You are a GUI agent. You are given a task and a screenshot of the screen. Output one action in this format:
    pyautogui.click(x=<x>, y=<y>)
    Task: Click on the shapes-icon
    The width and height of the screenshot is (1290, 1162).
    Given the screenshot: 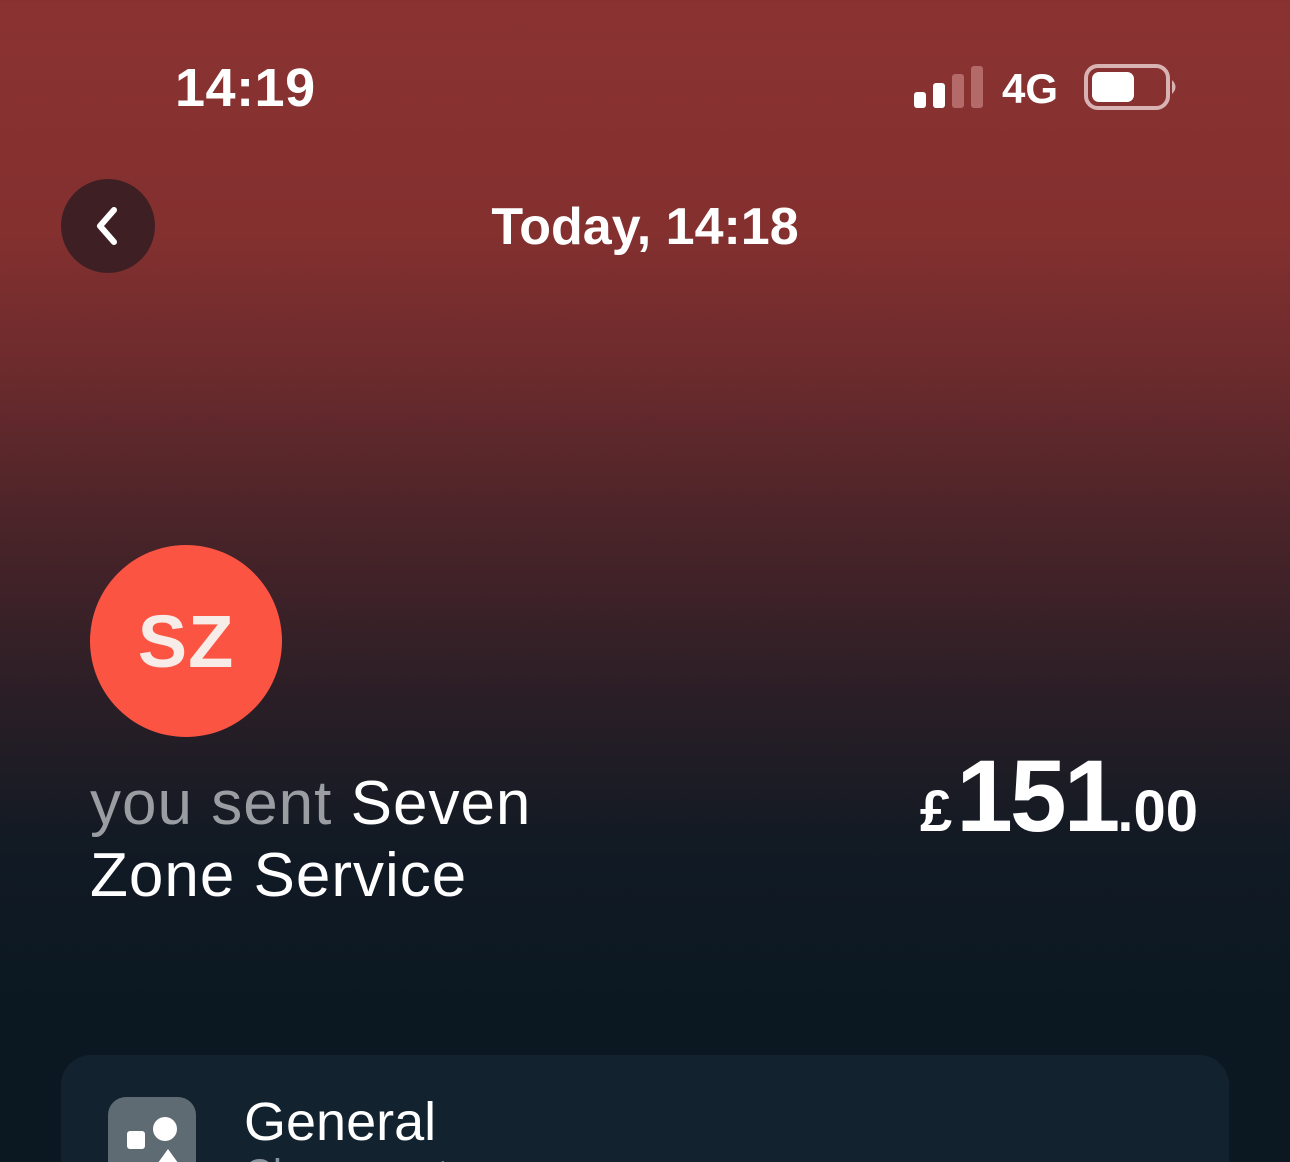 What is the action you would take?
    pyautogui.click(x=152, y=1129)
    